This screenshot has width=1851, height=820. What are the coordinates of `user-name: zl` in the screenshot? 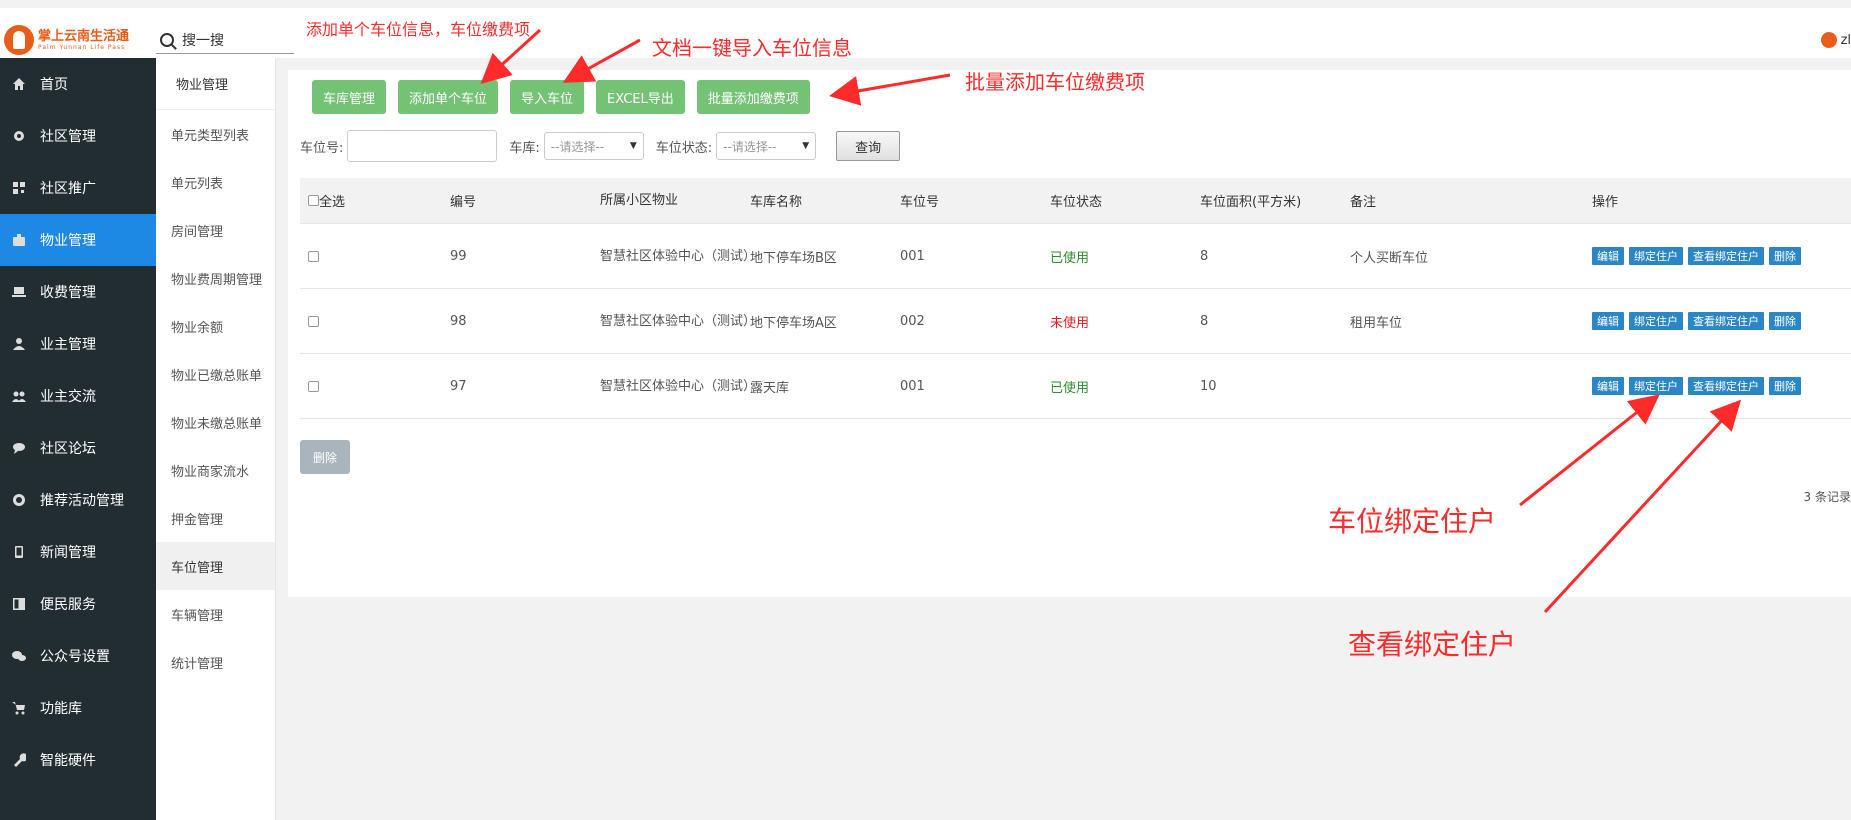 It's located at (1846, 40).